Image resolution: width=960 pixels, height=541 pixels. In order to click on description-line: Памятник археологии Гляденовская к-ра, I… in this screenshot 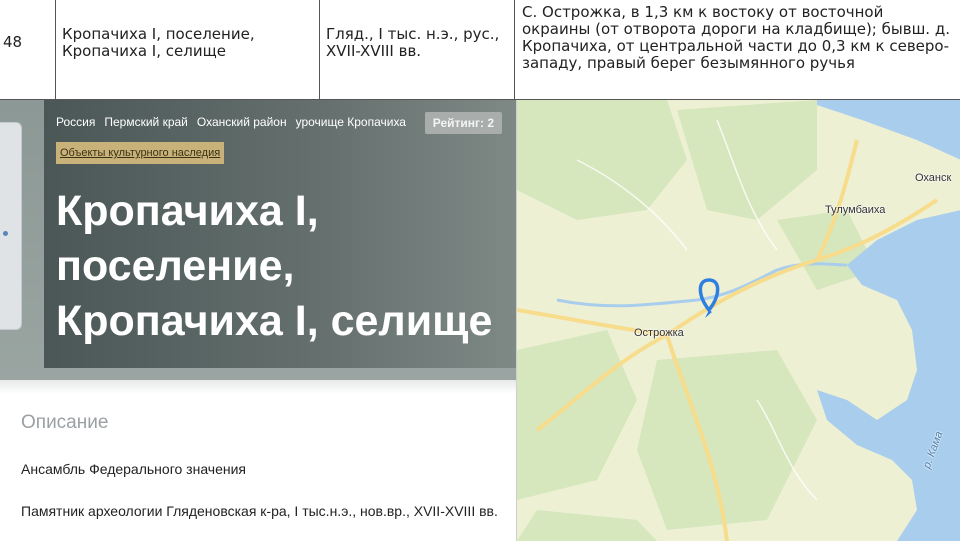, I will do `click(259, 511)`.